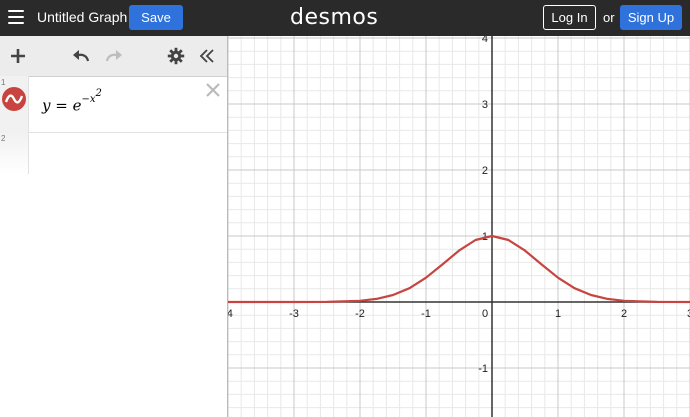 This screenshot has height=417, width=690. What do you see at coordinates (156, 17) in the screenshot?
I see `save-button: Save` at bounding box center [156, 17].